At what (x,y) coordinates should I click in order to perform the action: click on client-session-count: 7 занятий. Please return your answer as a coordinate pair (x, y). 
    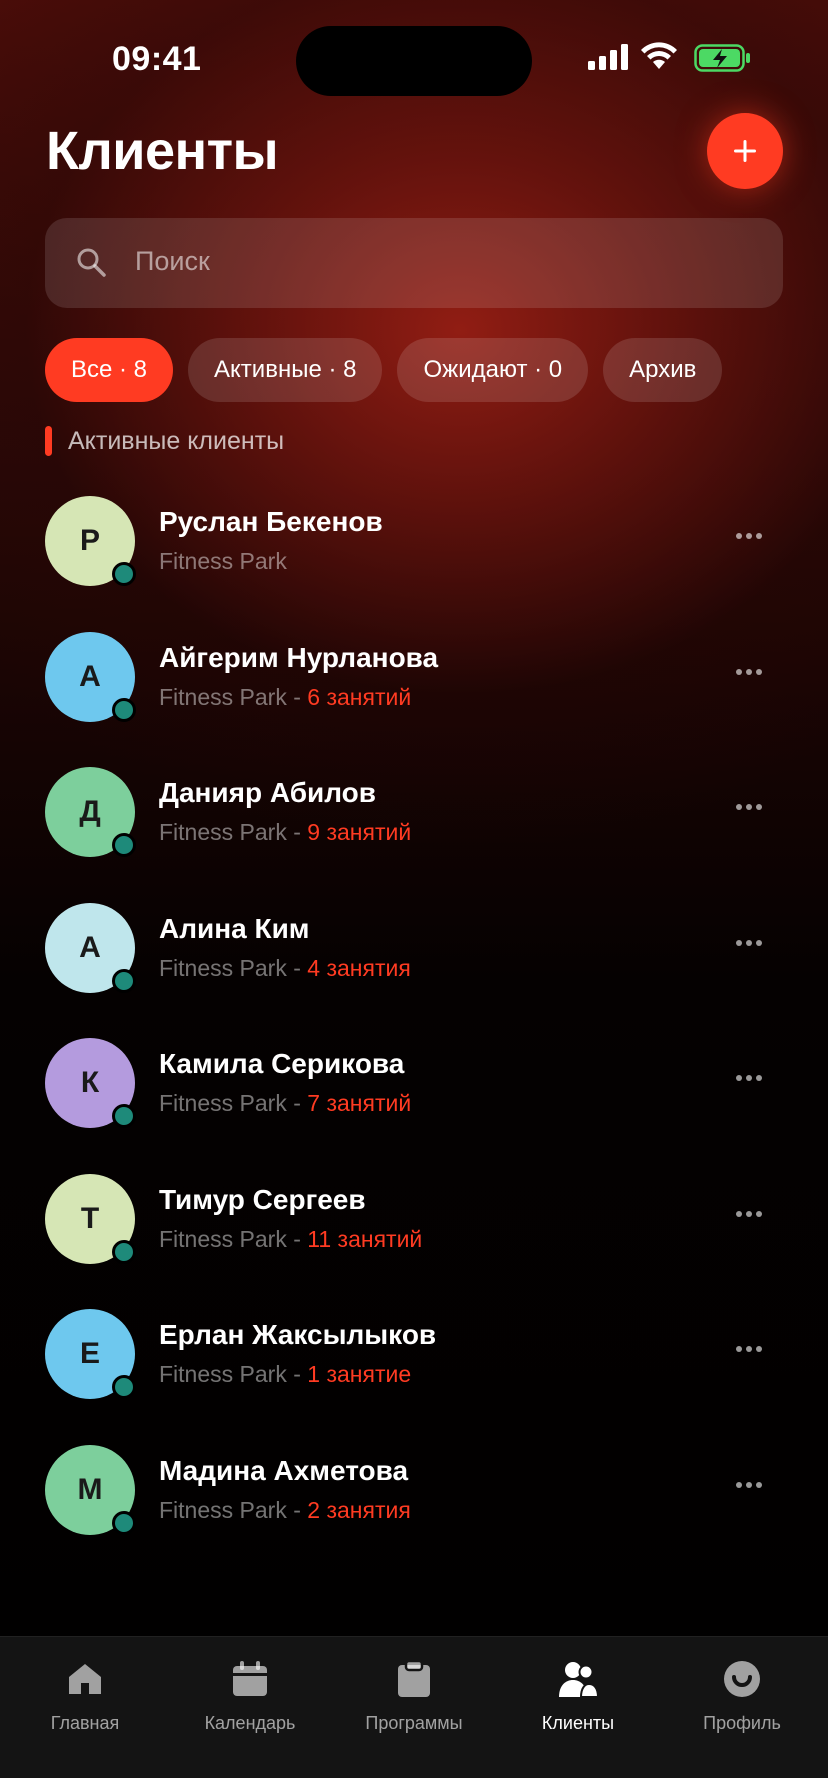
    Looking at the image, I should click on (359, 1103).